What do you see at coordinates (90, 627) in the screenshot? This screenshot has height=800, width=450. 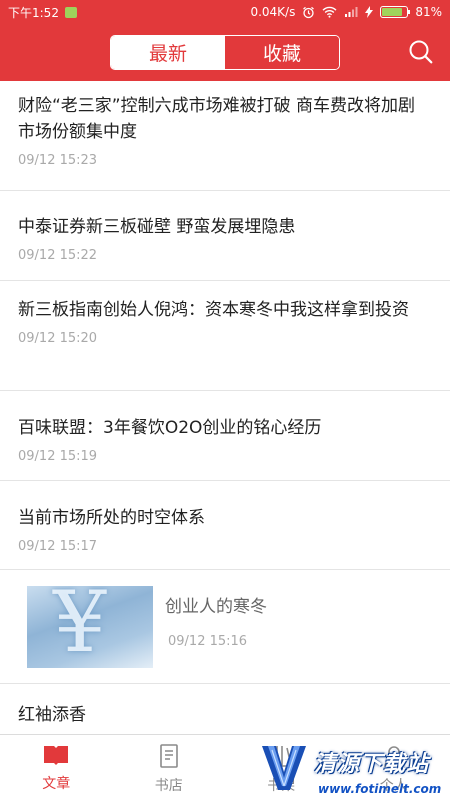 I see `article-thumbnail: ¥` at bounding box center [90, 627].